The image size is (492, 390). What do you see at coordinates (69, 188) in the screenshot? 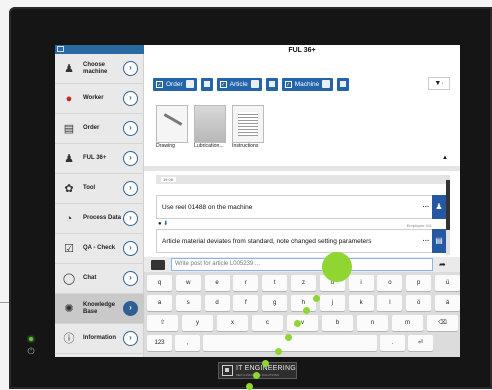
I see `gear-icon: ✿` at bounding box center [69, 188].